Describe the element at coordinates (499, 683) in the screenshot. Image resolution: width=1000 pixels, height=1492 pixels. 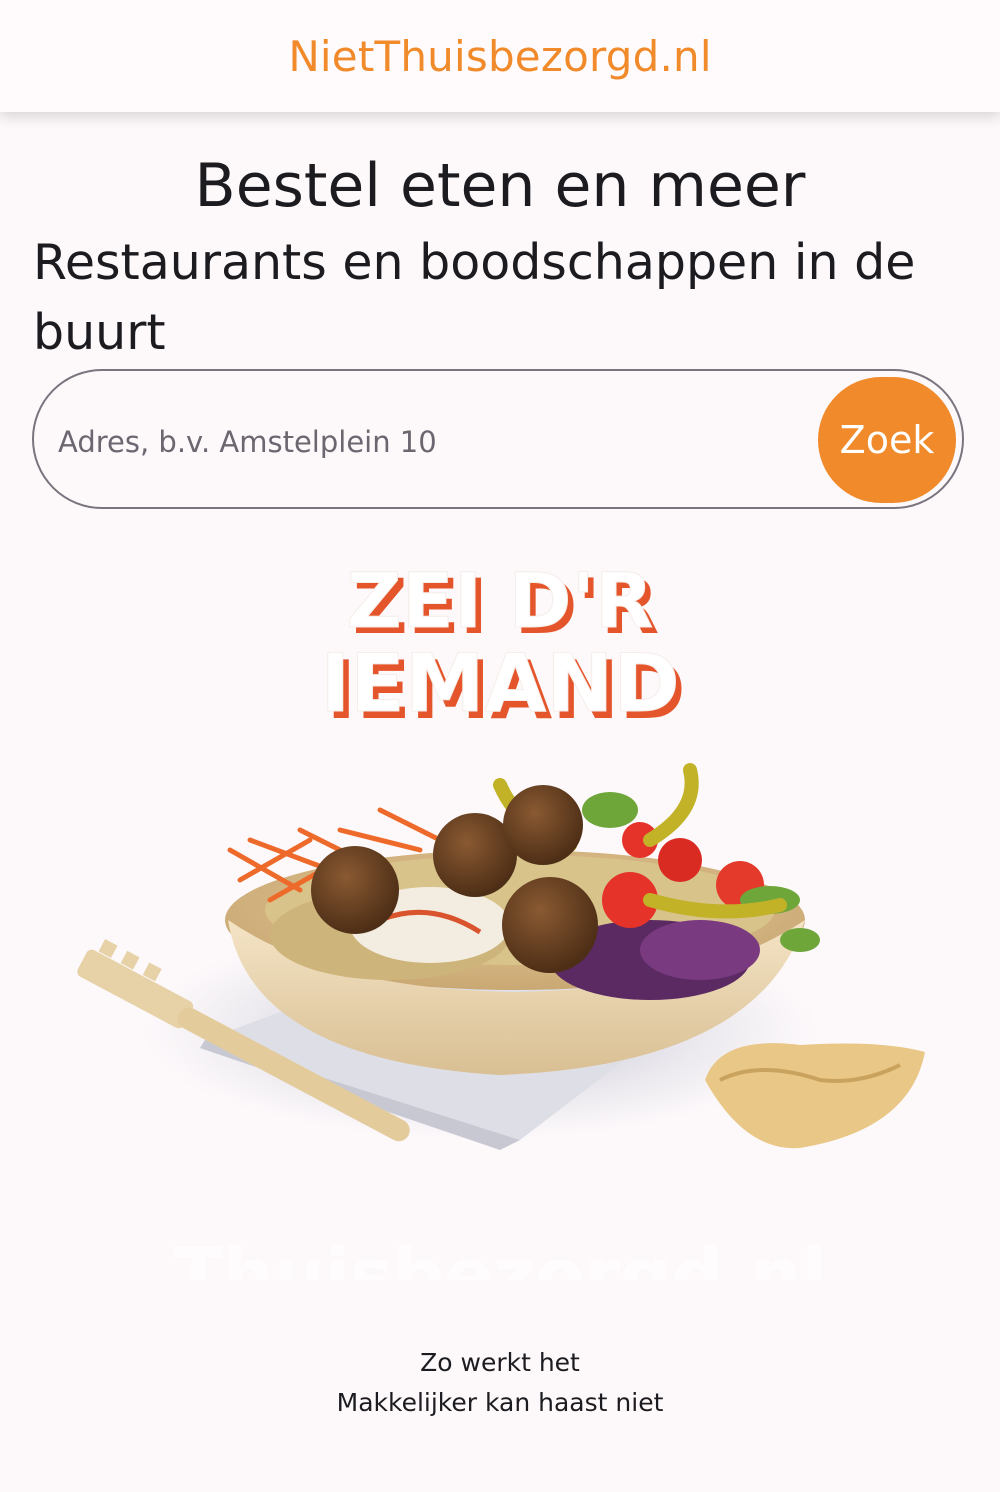
I see `slogan-line2: IEMAND` at that location.